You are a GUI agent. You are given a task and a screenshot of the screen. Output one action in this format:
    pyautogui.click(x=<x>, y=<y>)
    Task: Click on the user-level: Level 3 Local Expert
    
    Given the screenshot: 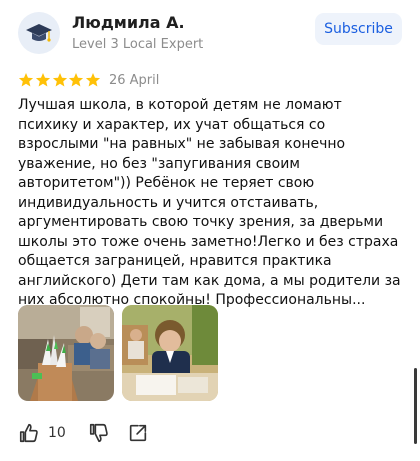 What is the action you would take?
    pyautogui.click(x=138, y=44)
    